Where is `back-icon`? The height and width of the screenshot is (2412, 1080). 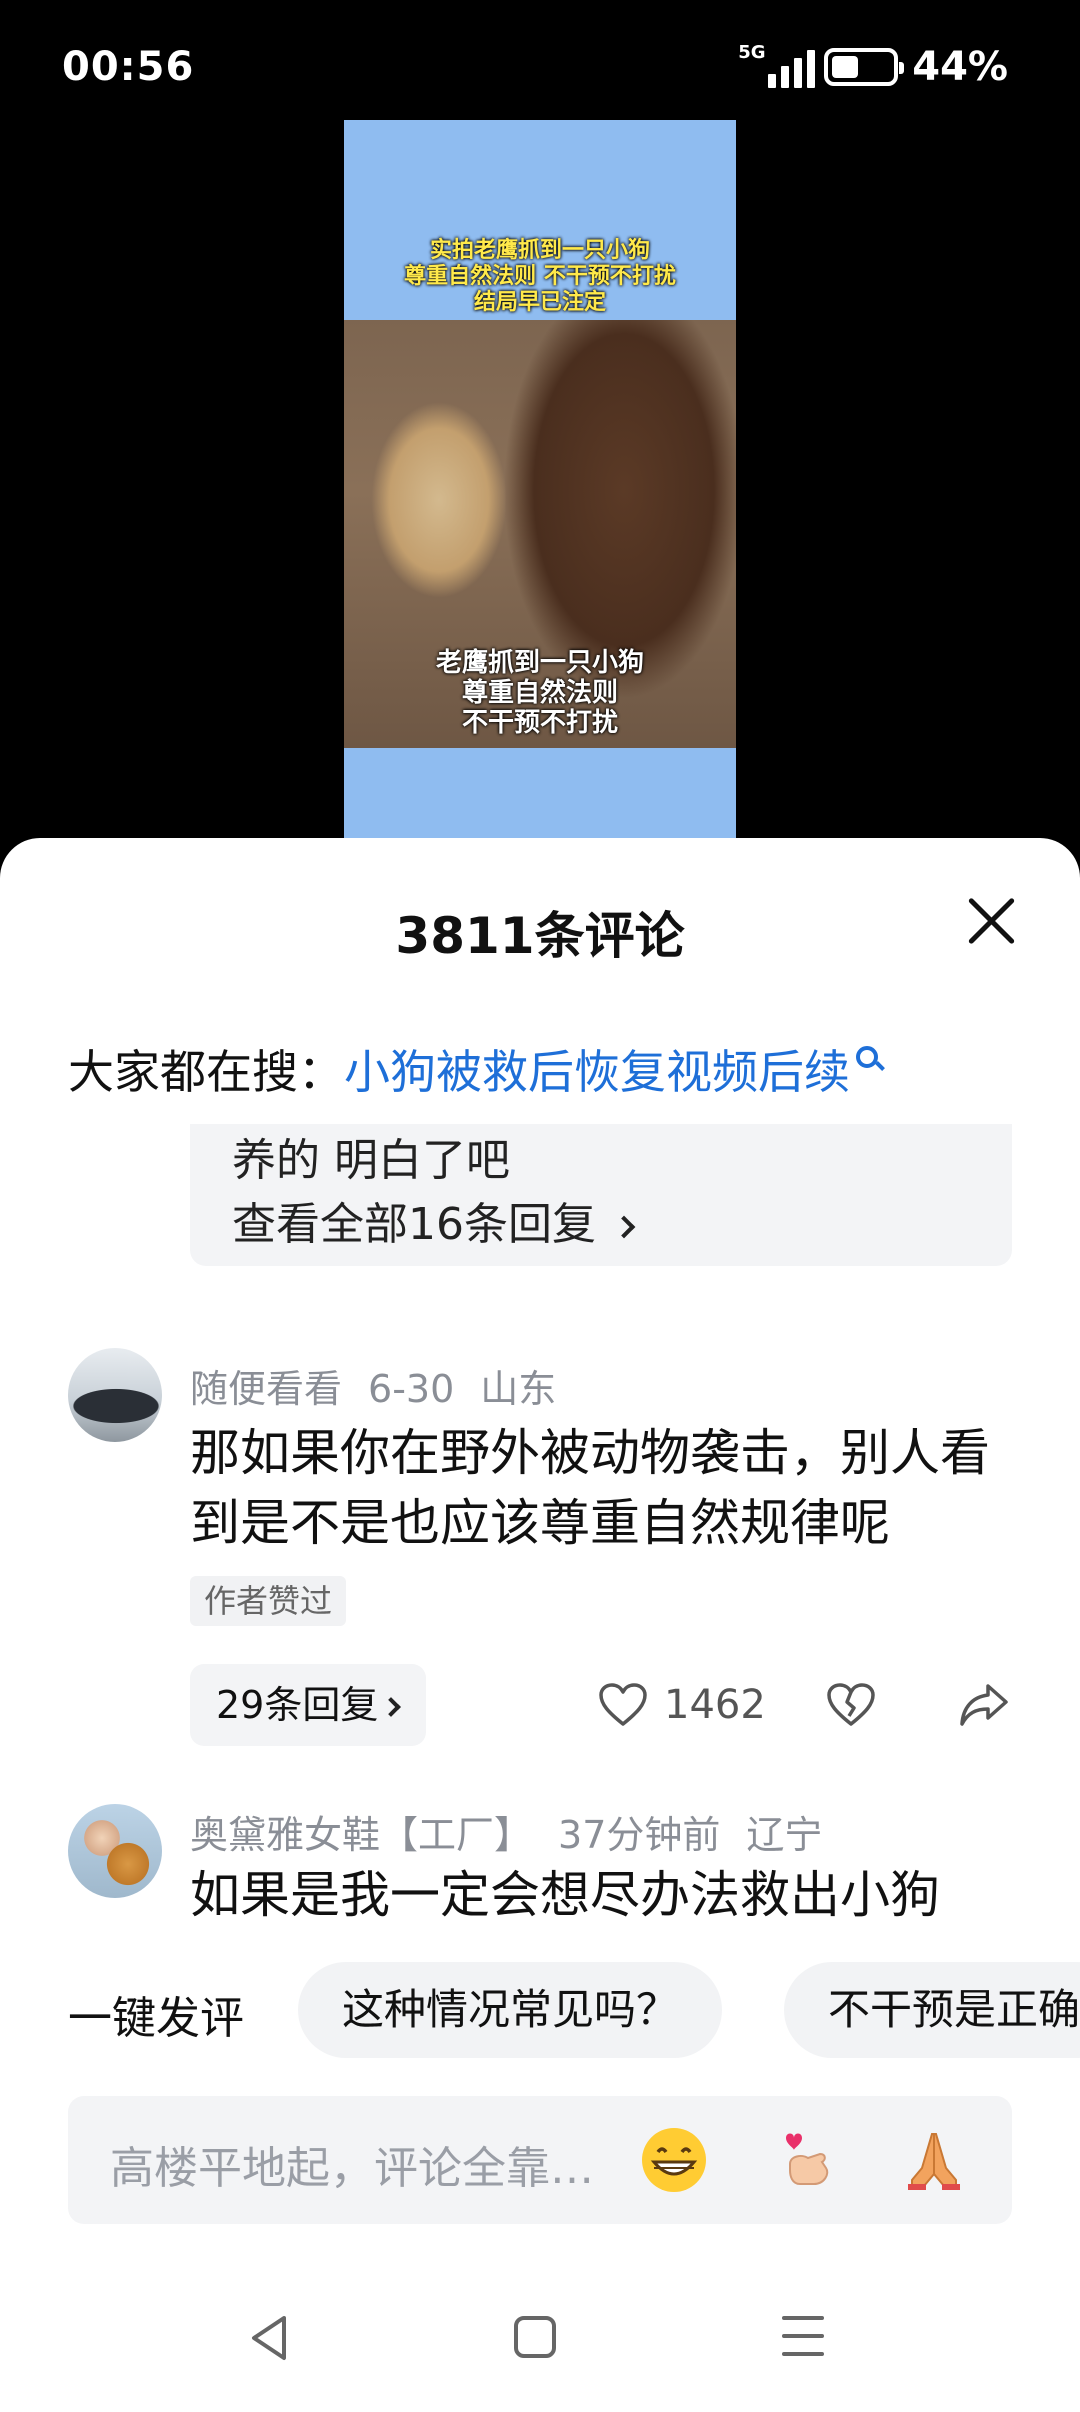
back-icon is located at coordinates (270, 2338).